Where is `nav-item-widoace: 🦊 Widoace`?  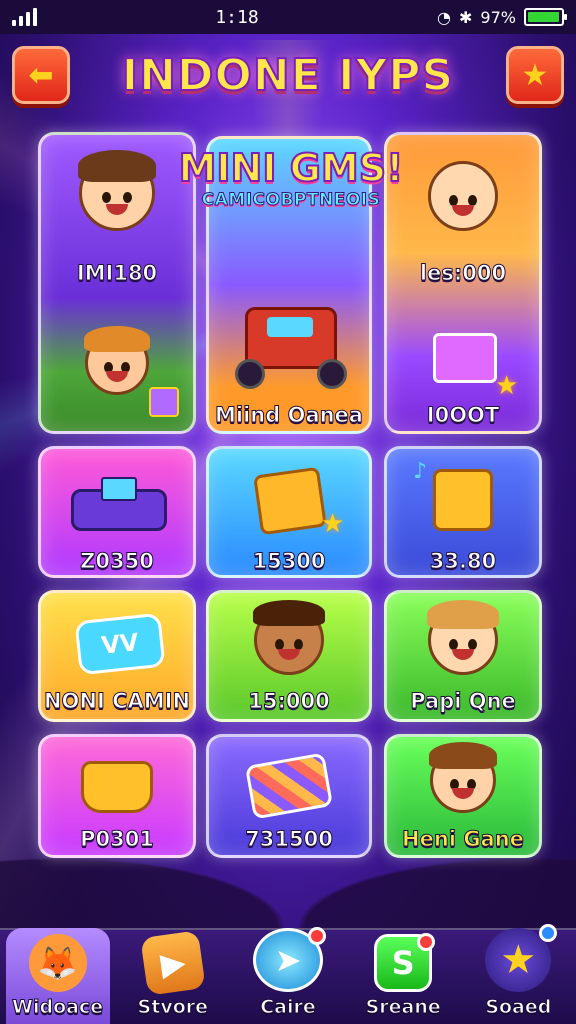
nav-item-widoace: 🦊 Widoace is located at coordinates (57, 976).